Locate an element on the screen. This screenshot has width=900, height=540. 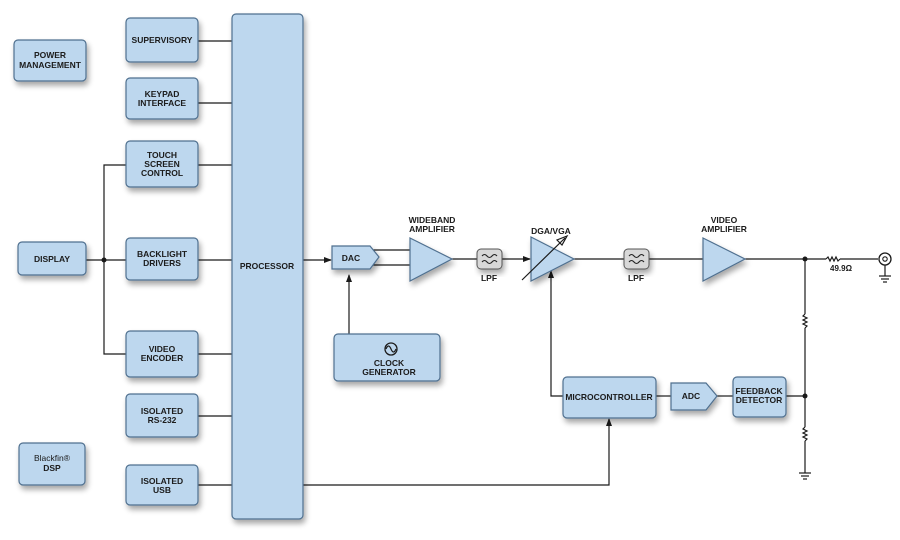
supervisory-block: SUPERVISORY is located at coordinates (162, 40).